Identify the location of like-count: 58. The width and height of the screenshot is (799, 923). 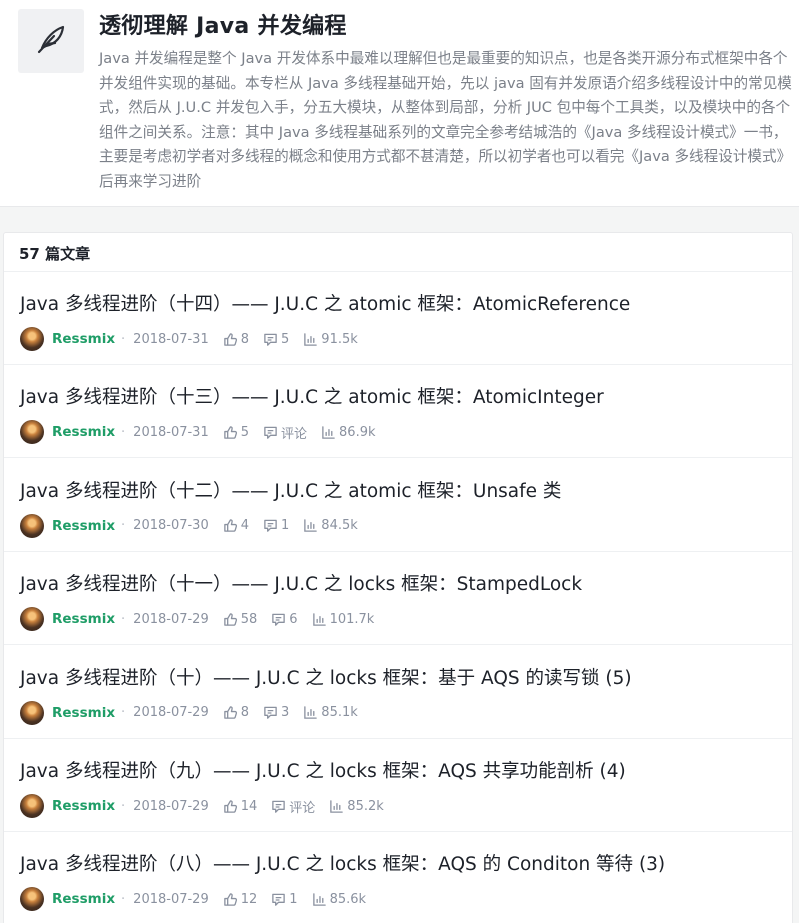
(249, 619).